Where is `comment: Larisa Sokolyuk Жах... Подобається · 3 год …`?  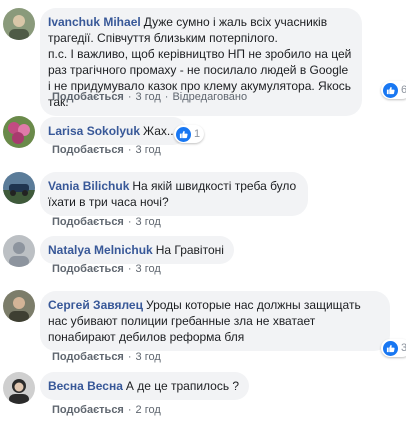 comment: Larisa Sokolyuk Жах... Подобається · 3 год … is located at coordinates (203, 135).